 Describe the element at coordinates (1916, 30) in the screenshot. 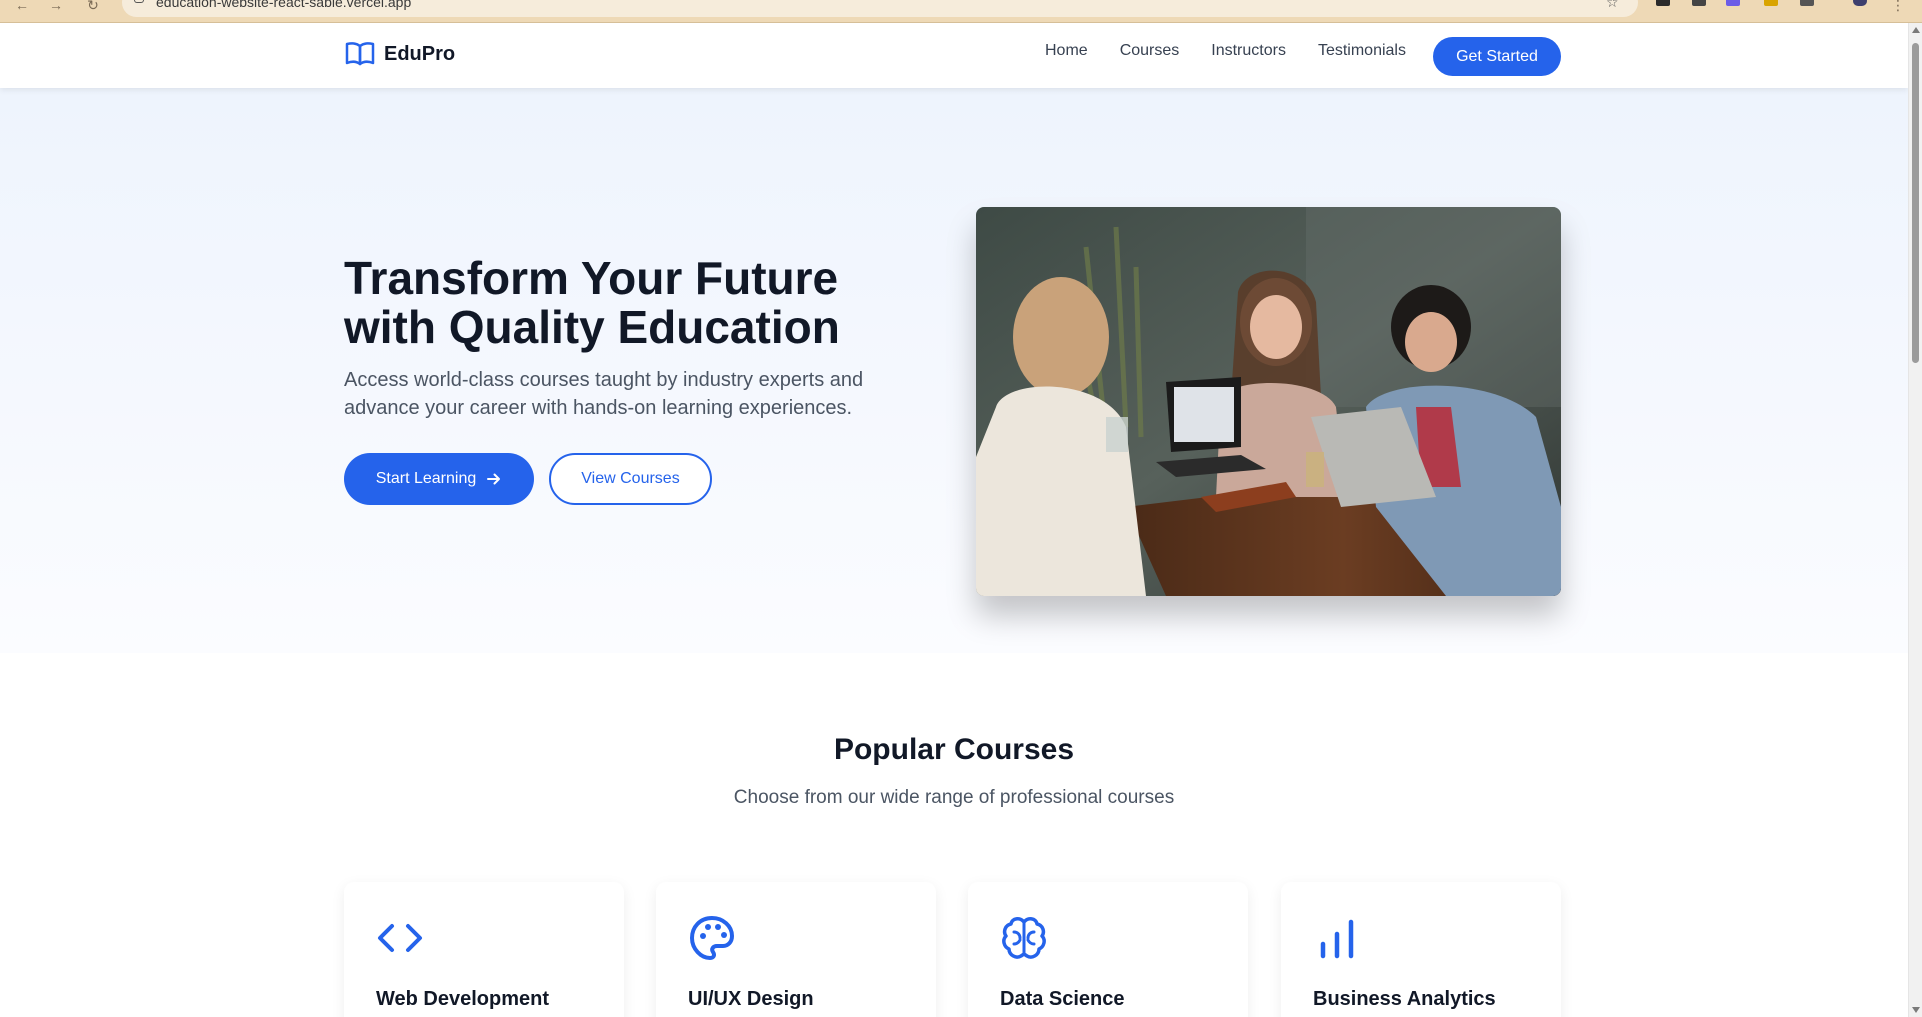

I see `scroll-up-icon` at that location.